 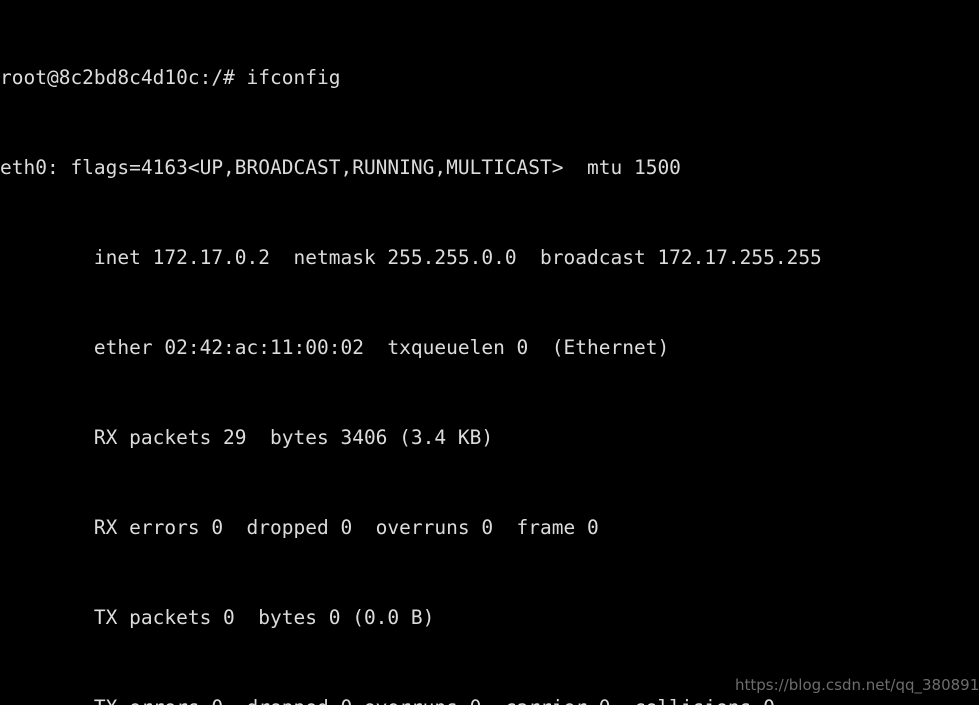 I want to click on terminal-line-eth0-rx-errors: RX errors 0 dropped 0 overruns 0 frame 0, so click(x=299, y=527).